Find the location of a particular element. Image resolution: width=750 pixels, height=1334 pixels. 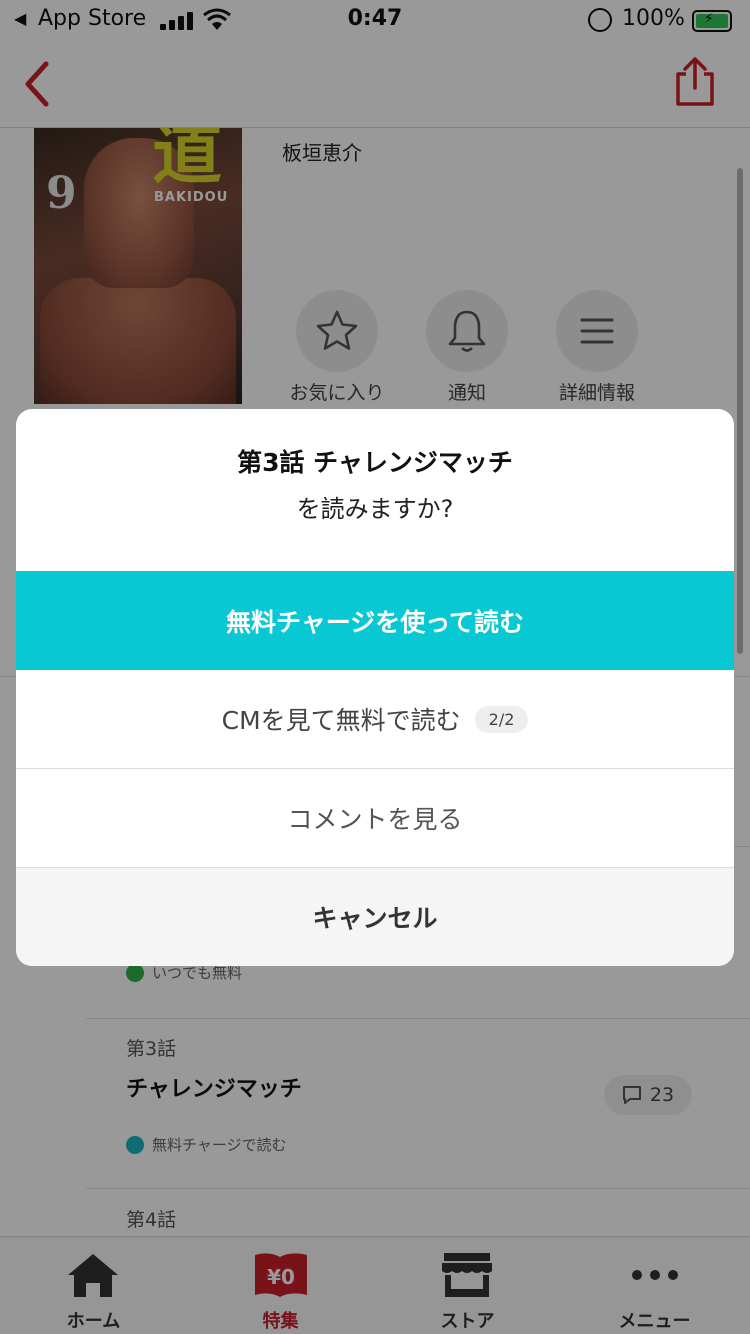

watch-cm-label: CMを見て無料で読む is located at coordinates (341, 720).